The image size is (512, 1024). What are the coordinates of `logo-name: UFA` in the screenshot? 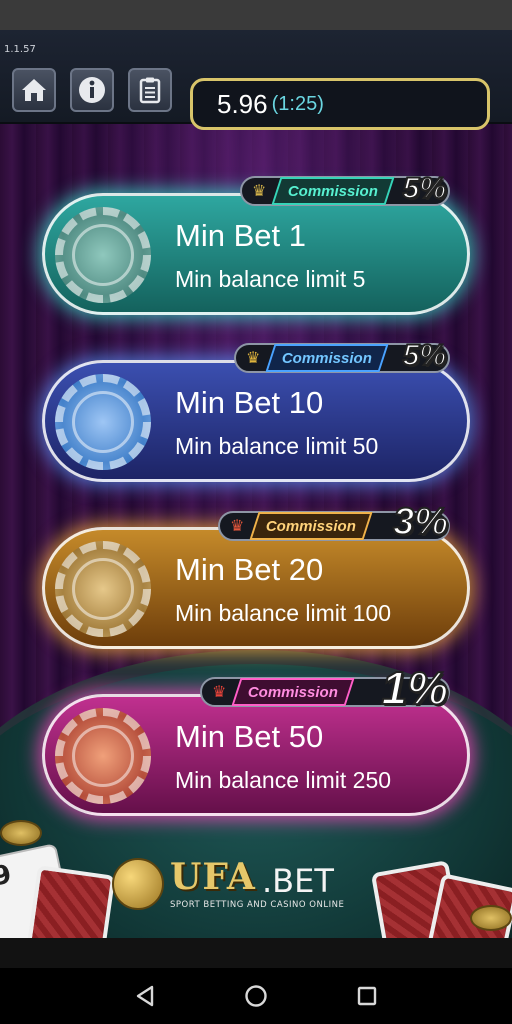 It's located at (213, 877).